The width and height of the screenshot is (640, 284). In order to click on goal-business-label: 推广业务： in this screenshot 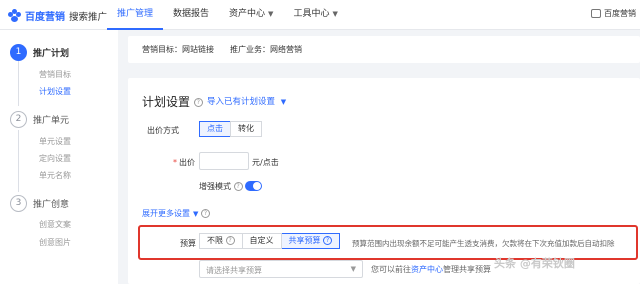, I will do `click(250, 49)`.